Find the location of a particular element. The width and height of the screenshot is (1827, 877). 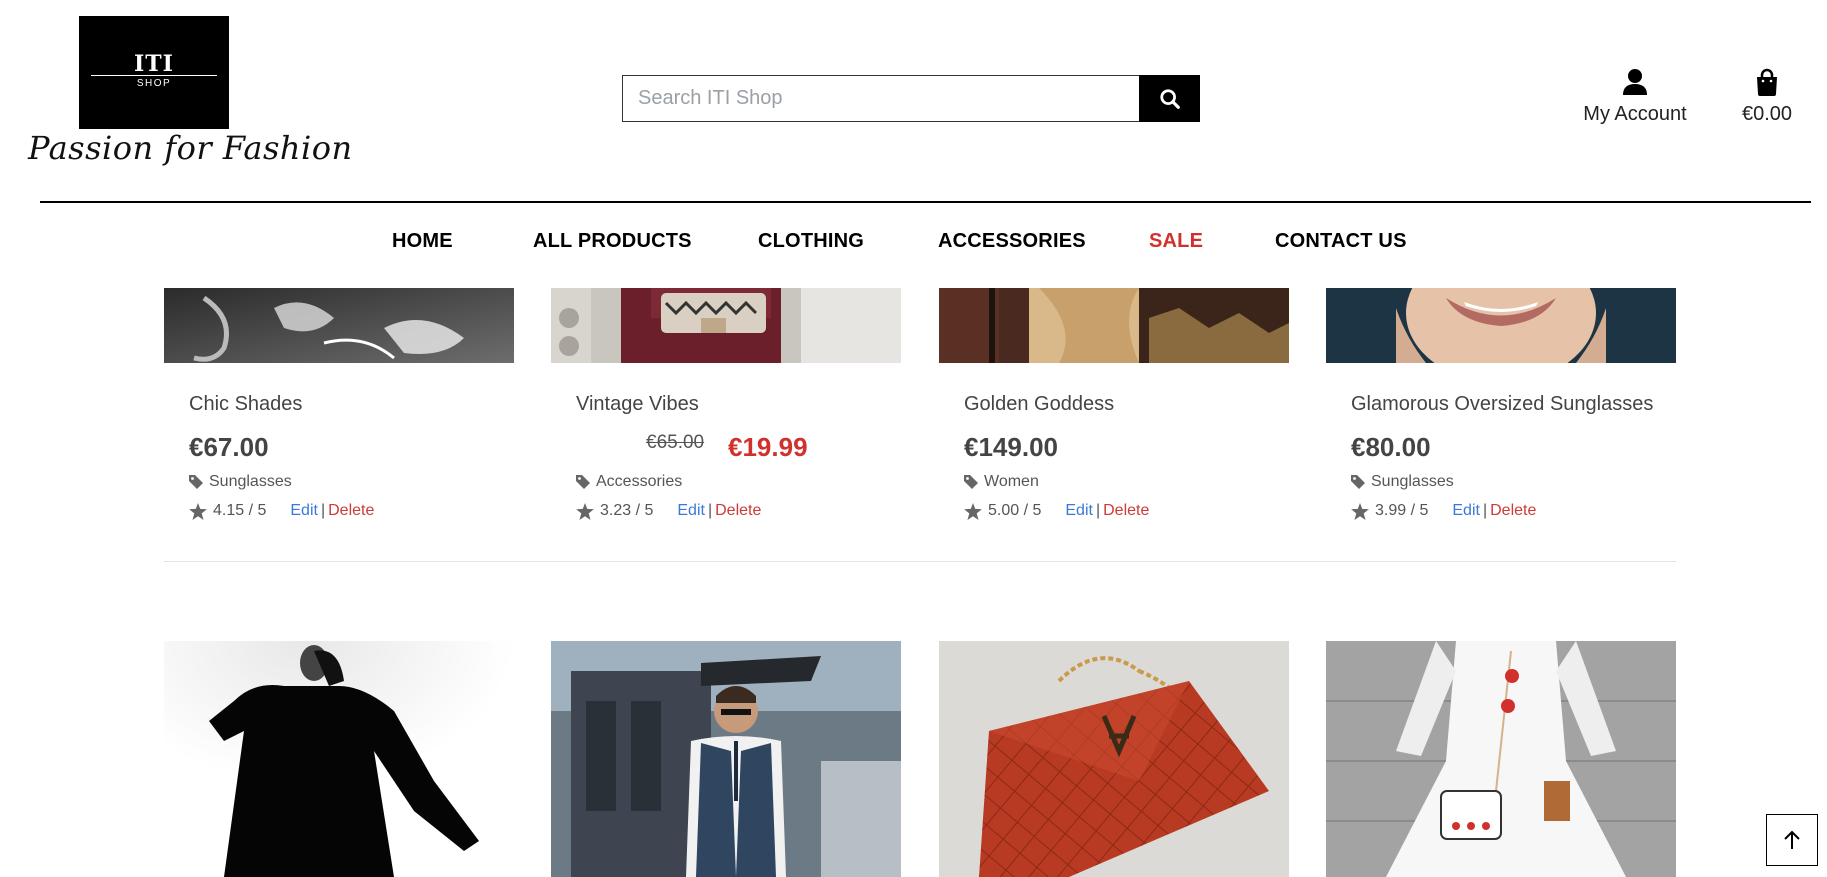

product-image-chic-shades is located at coordinates (339, 325).